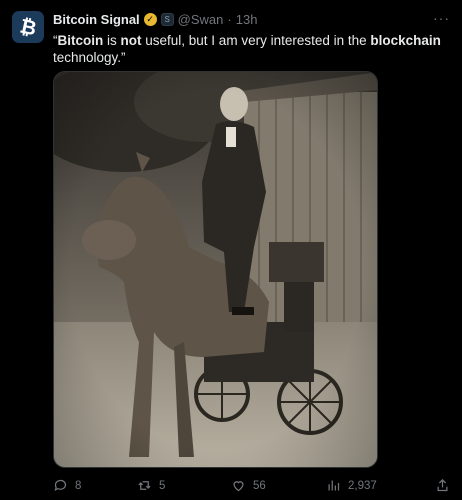 This screenshot has width=462, height=500. What do you see at coordinates (248, 485) in the screenshot?
I see `like-button: 56` at bounding box center [248, 485].